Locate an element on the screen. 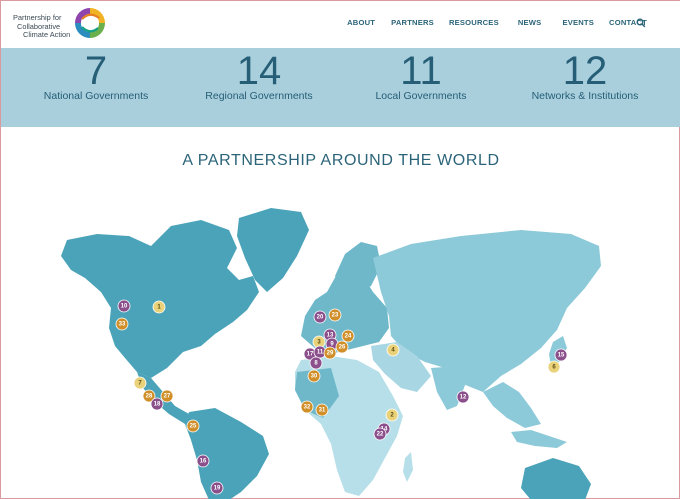 The width and height of the screenshot is (680, 499). map-marker-label: 25 is located at coordinates (193, 426).